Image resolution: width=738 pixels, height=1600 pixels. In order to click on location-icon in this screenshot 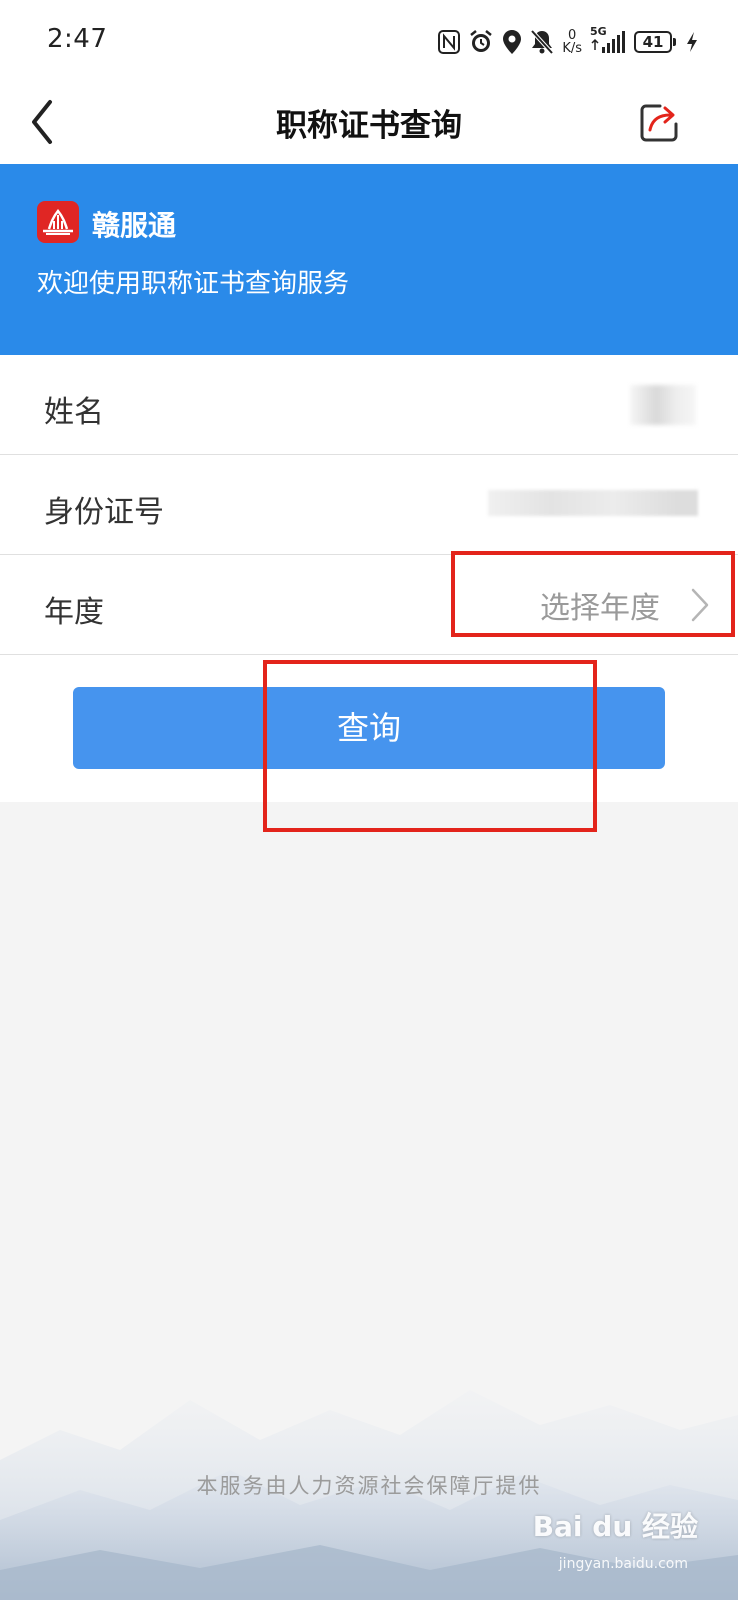, I will do `click(512, 42)`.